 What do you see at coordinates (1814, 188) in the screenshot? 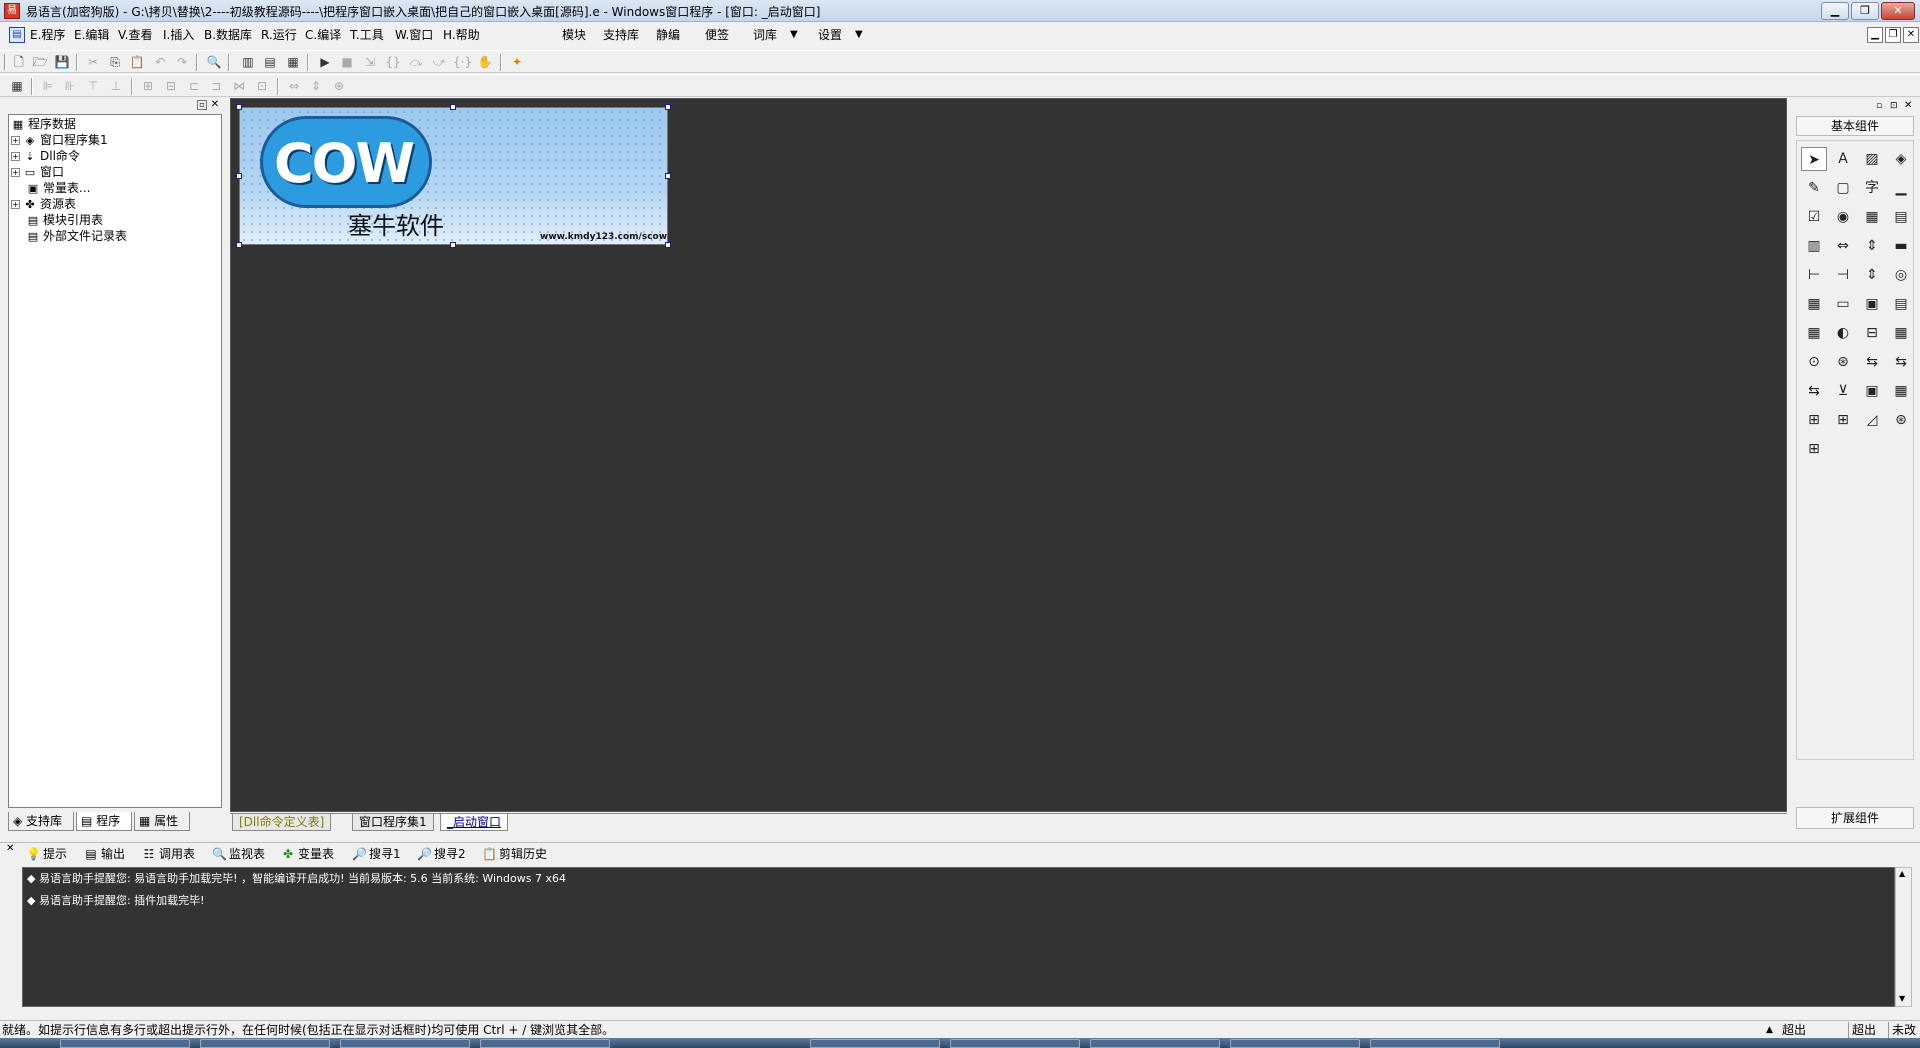
I see `component-tool-icon: ✎` at bounding box center [1814, 188].